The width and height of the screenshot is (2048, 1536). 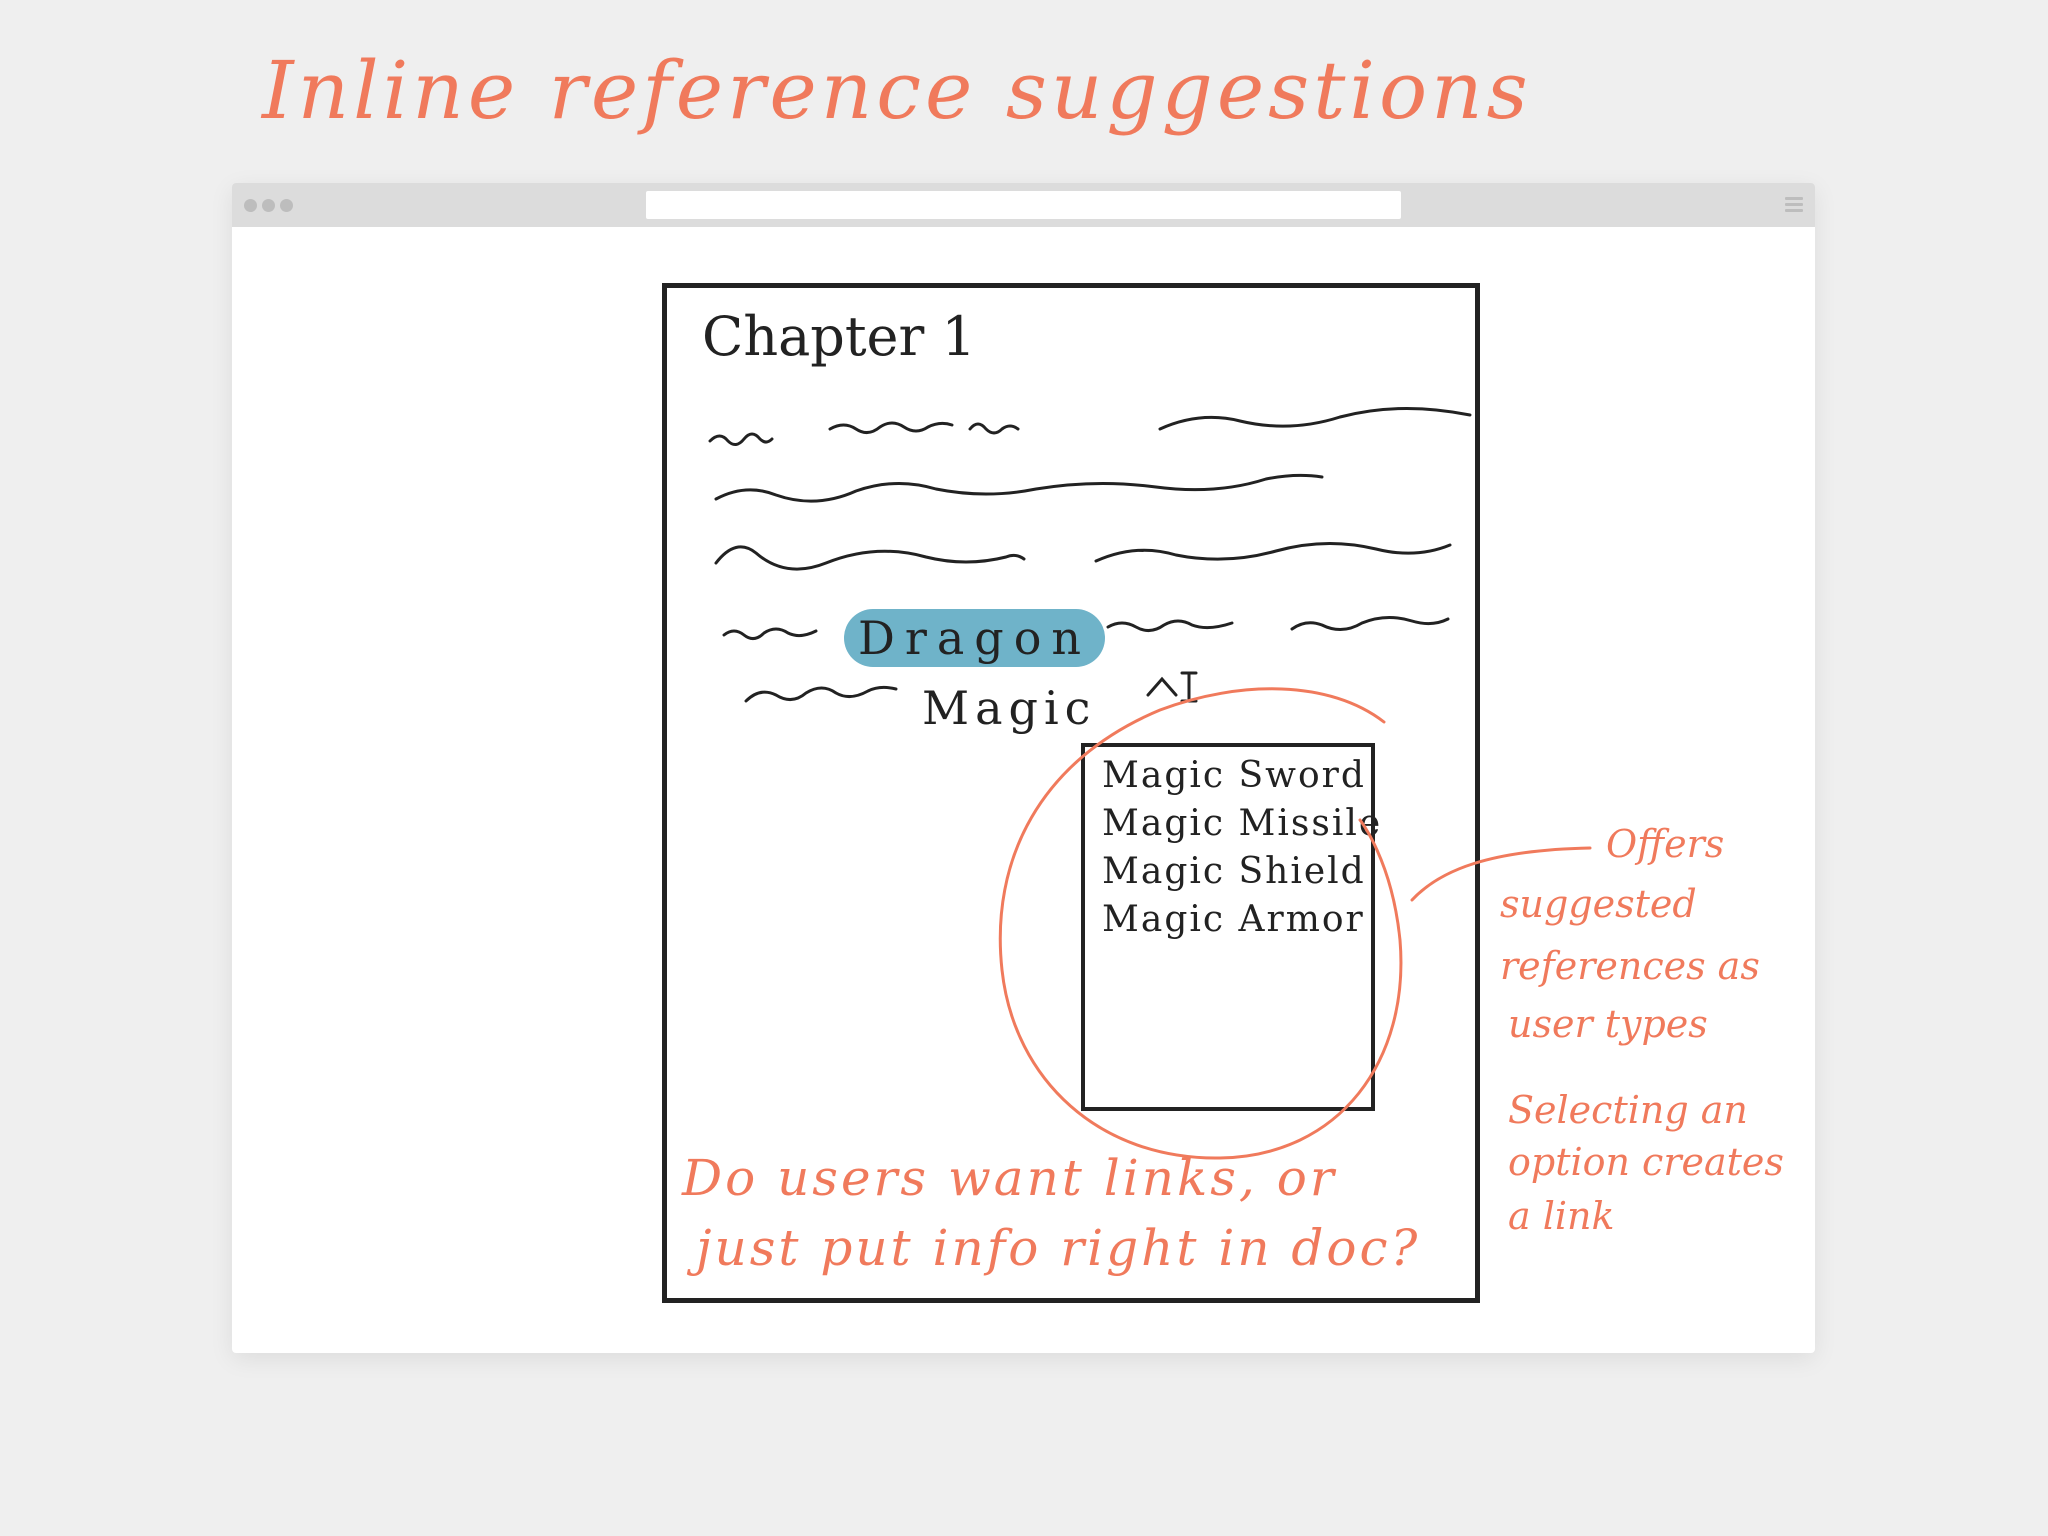 I want to click on annotation-circle, so click(x=1295, y=923).